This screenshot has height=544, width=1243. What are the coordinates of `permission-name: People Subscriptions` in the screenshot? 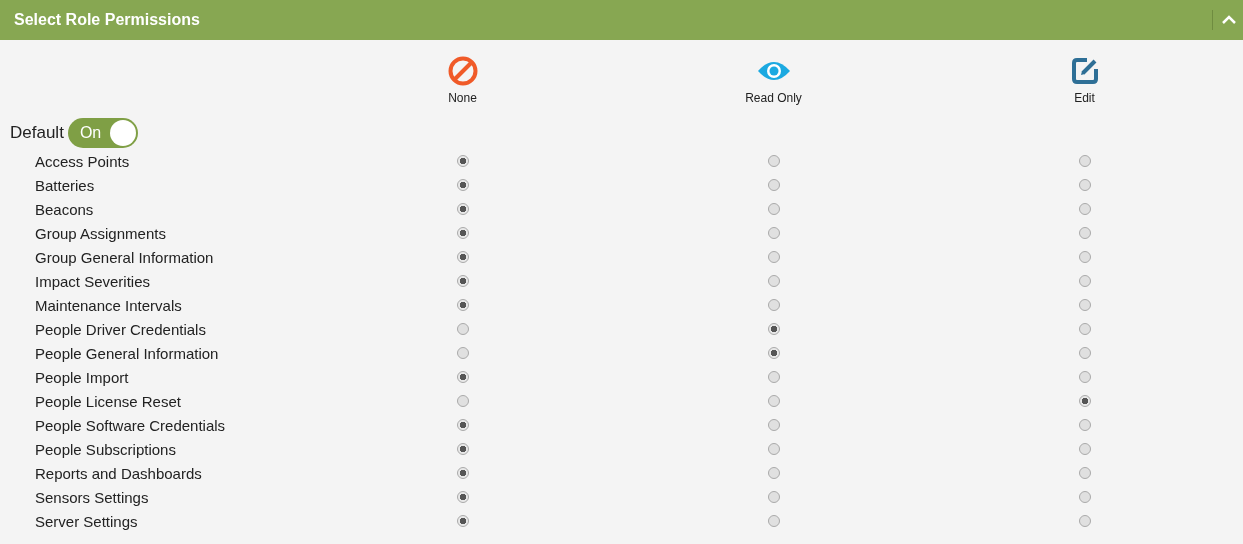 It's located at (105, 449).